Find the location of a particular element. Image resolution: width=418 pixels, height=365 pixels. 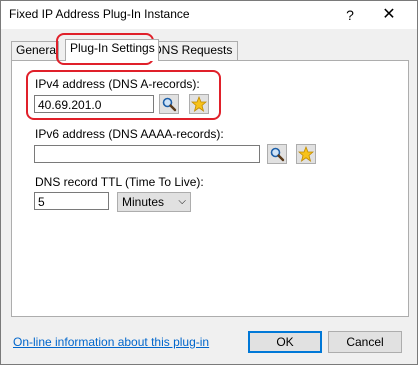

ttl-unit-select: Minutes ⌵ is located at coordinates (154, 202).